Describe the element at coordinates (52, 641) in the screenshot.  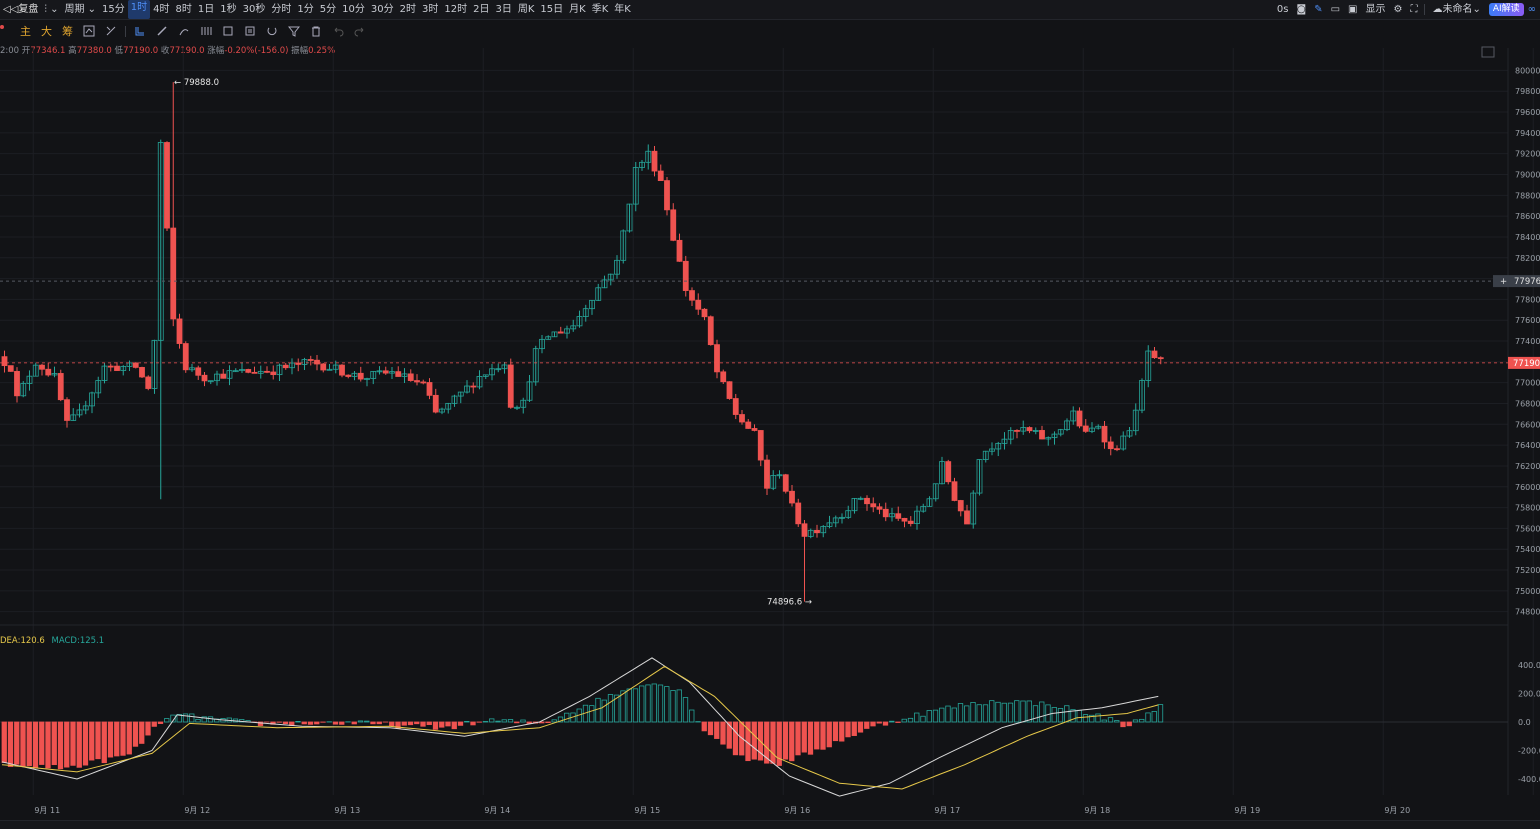
I see `macd-legend: DEA:120.6 MACD:125.1` at that location.